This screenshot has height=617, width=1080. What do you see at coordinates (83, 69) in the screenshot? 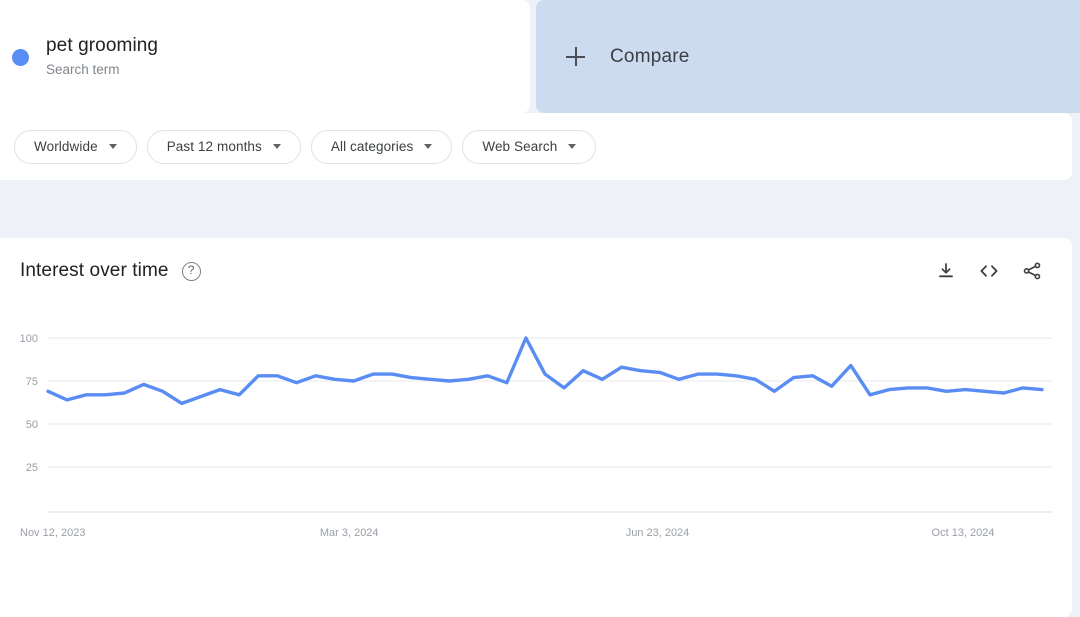
I see `search-term-subtitle: Search term` at bounding box center [83, 69].